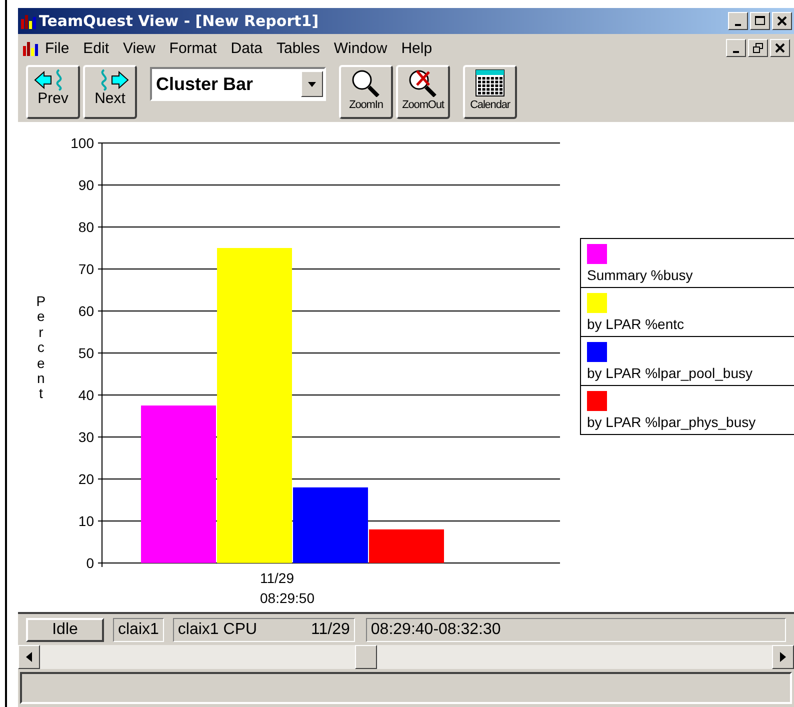 The height and width of the screenshot is (707, 794). Describe the element at coordinates (96, 48) in the screenshot. I see `menu-item: Edit` at that location.